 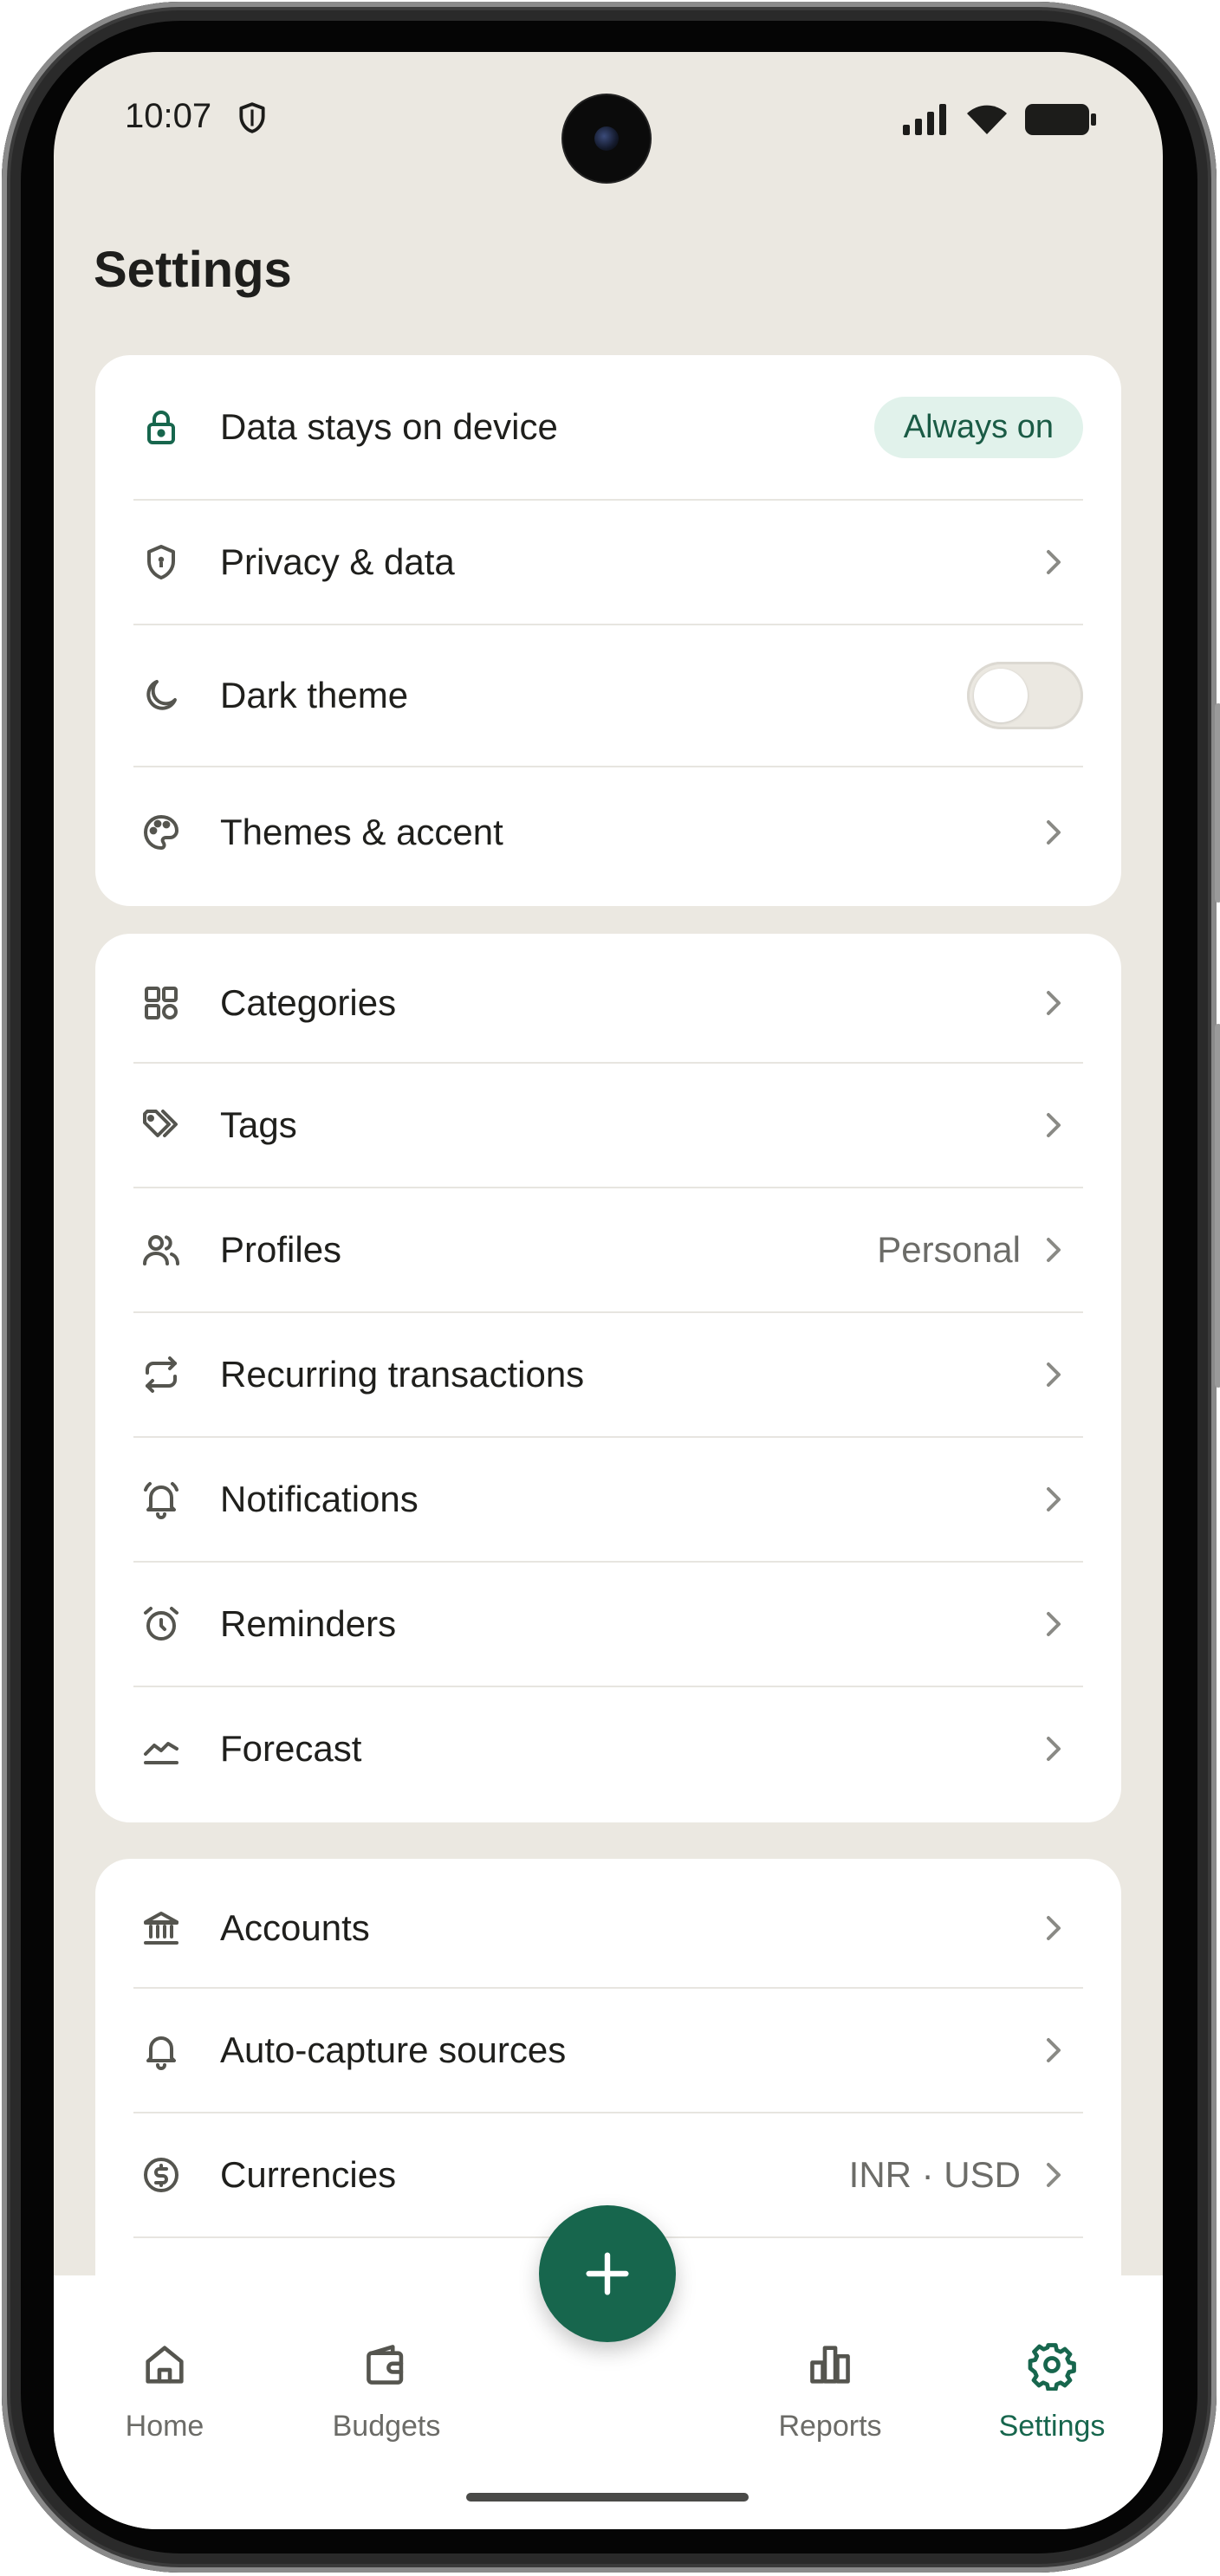 What do you see at coordinates (165, 2365) in the screenshot?
I see `home-icon` at bounding box center [165, 2365].